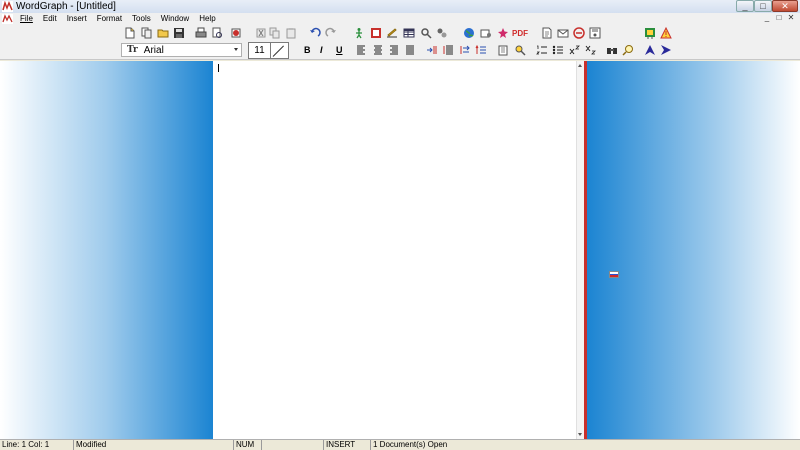 This screenshot has width=800, height=450. Describe the element at coordinates (78, 18) in the screenshot. I see `menu-insert: Insert` at that location.